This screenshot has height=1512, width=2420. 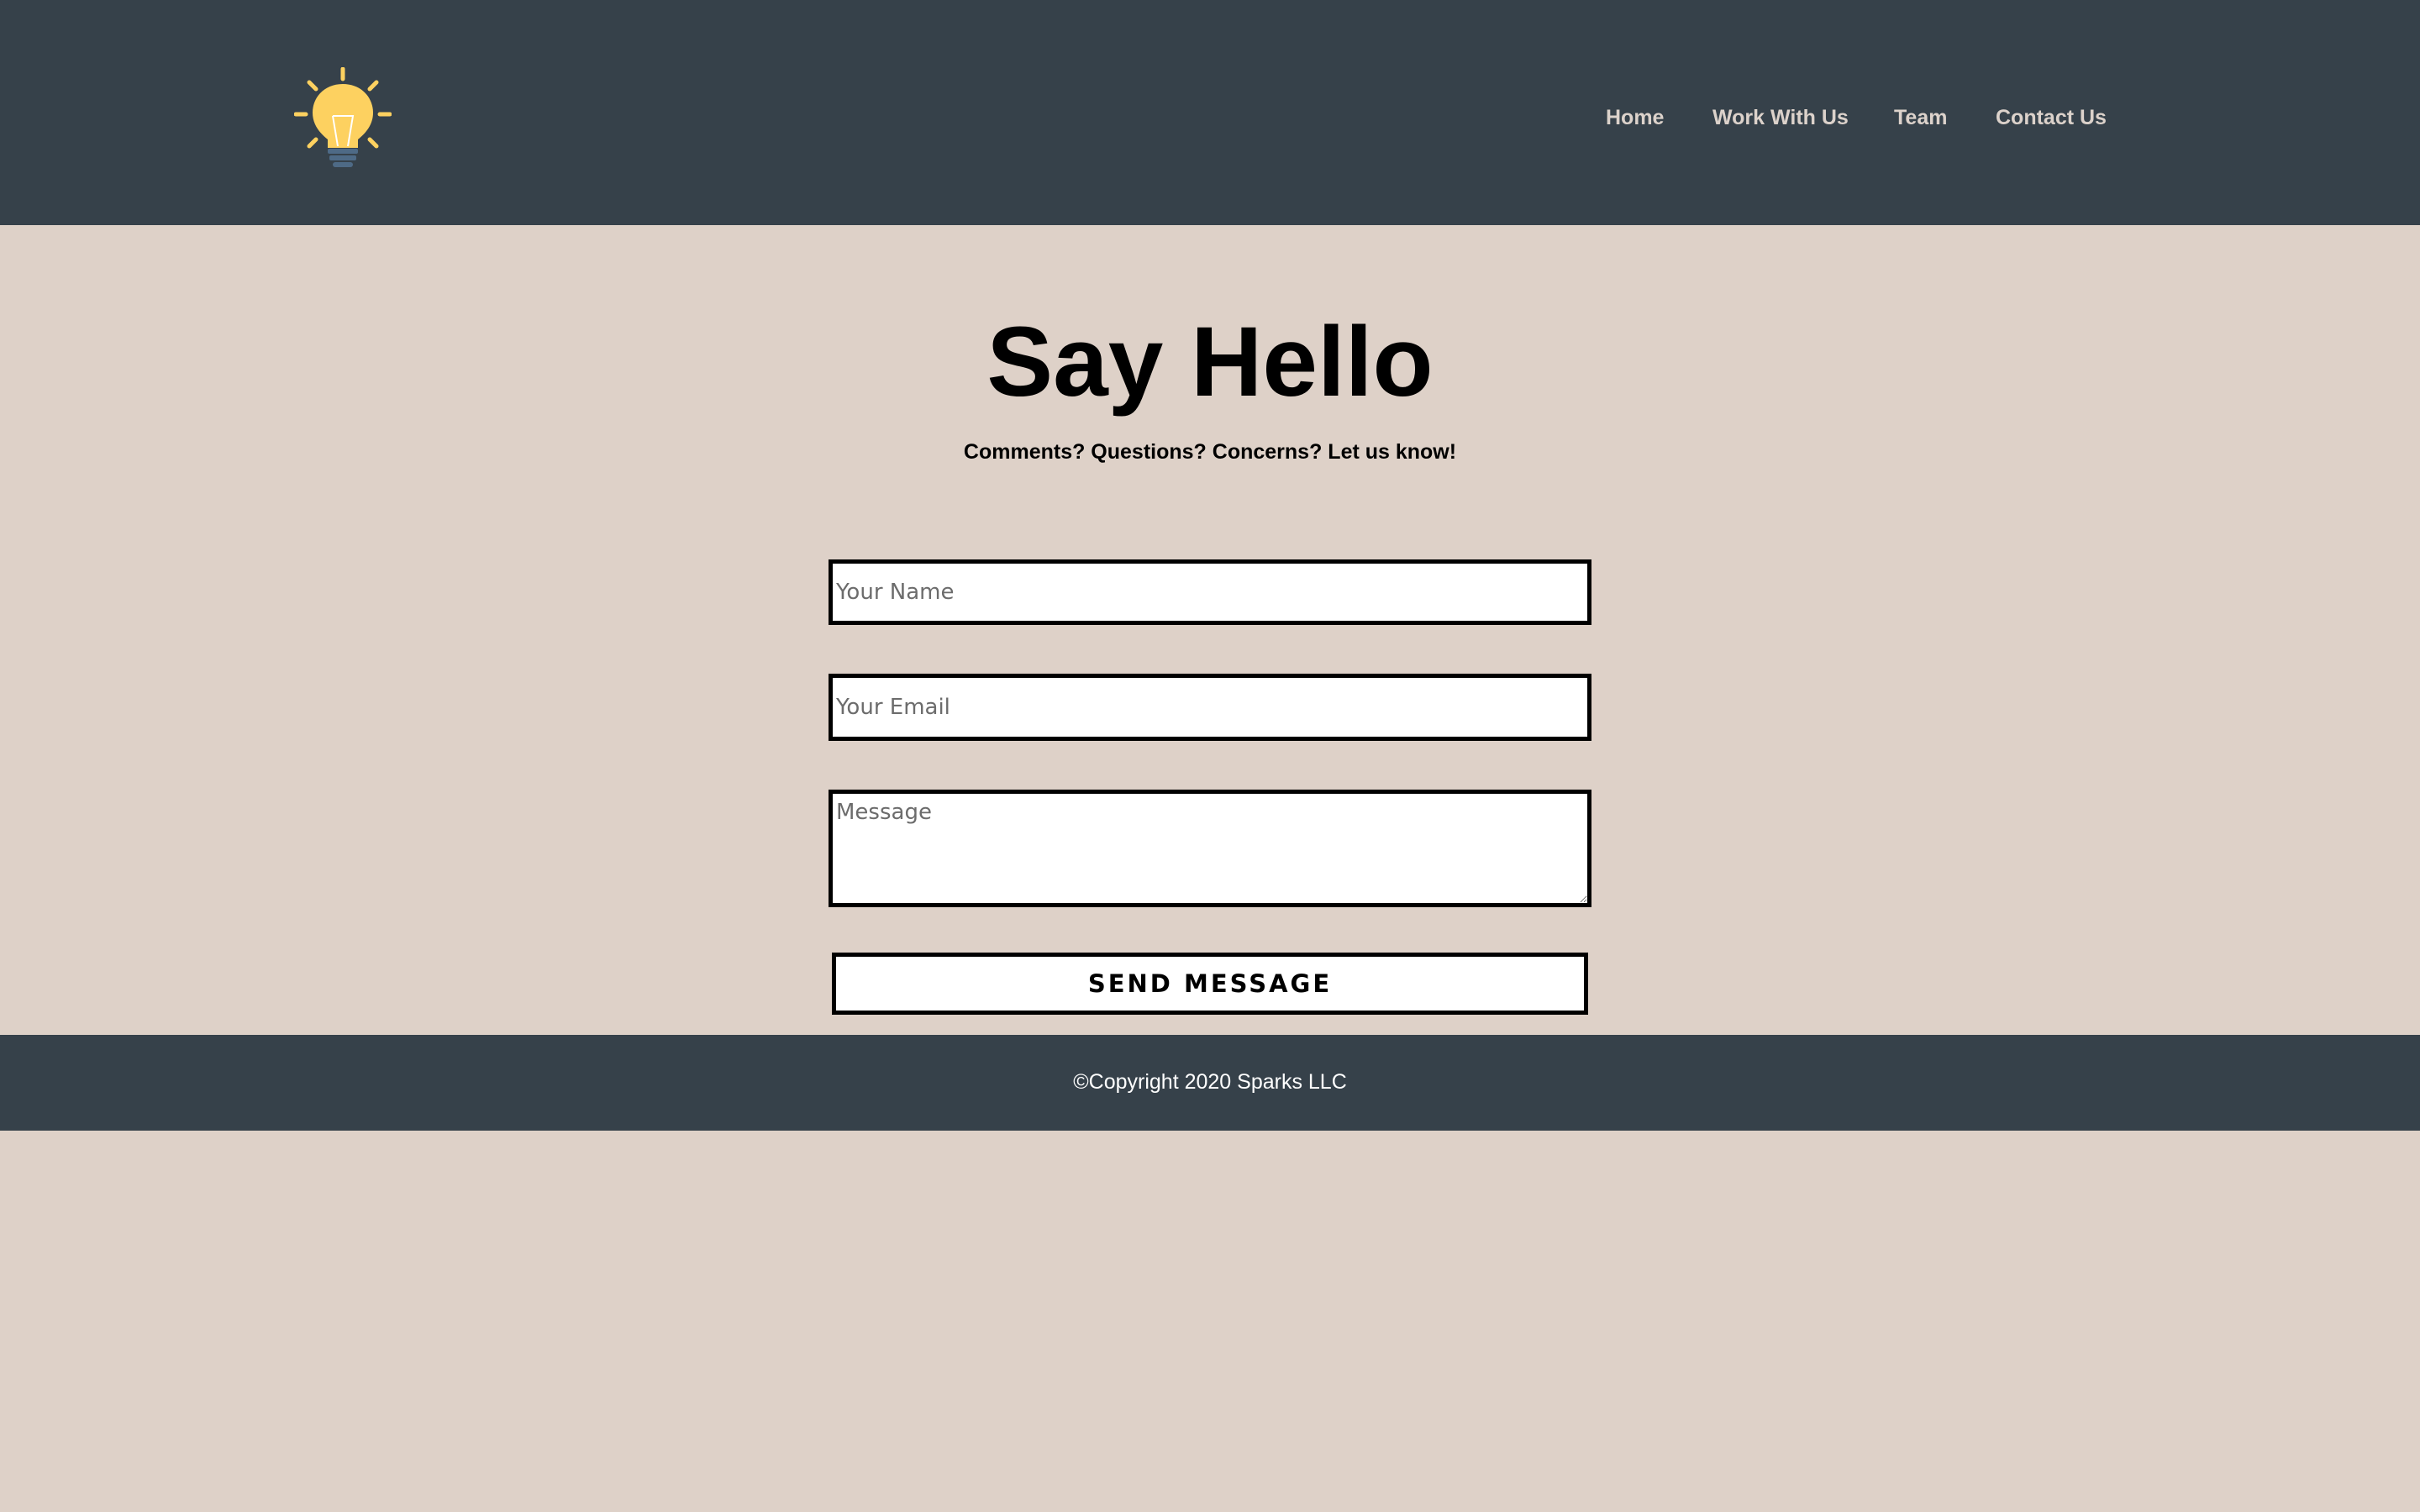 What do you see at coordinates (1210, 848) in the screenshot?
I see `message-textarea` at bounding box center [1210, 848].